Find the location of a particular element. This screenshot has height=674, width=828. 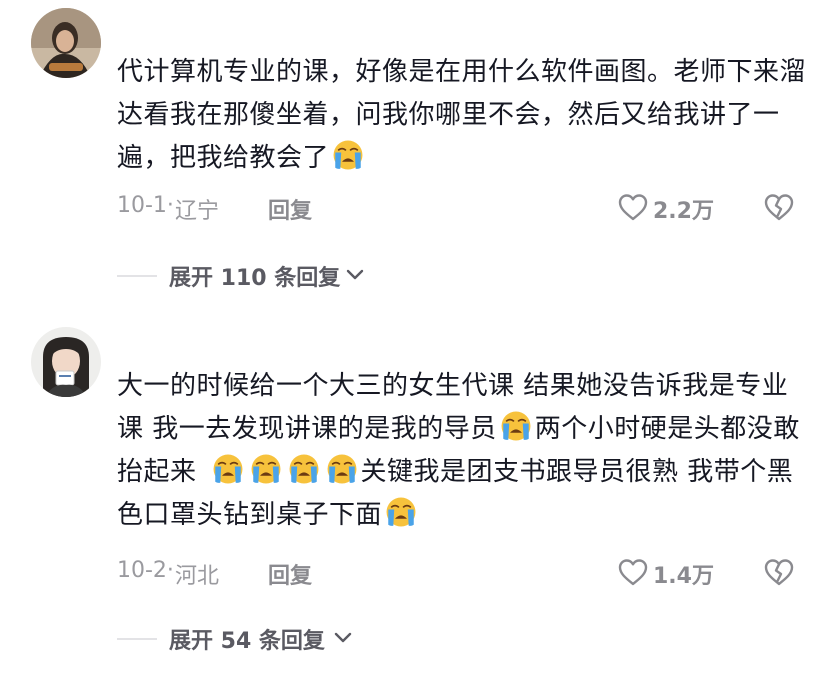

comment-meta: 10-2· 河北 回复 1.4万 is located at coordinates (462, 573).